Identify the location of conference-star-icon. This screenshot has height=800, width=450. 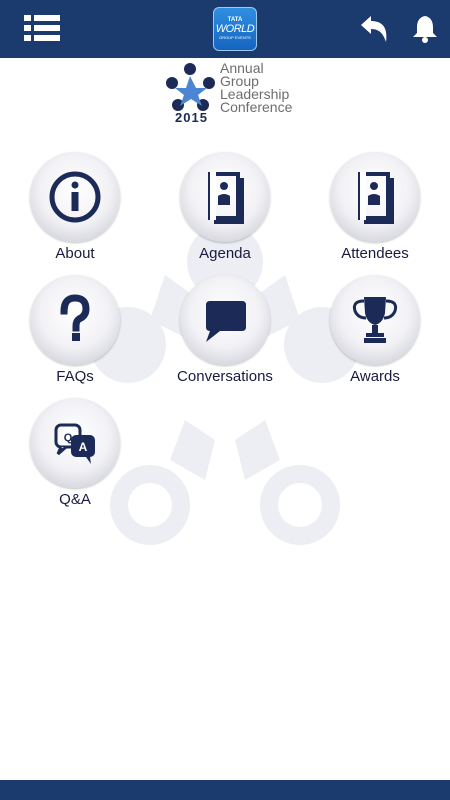
(190, 87).